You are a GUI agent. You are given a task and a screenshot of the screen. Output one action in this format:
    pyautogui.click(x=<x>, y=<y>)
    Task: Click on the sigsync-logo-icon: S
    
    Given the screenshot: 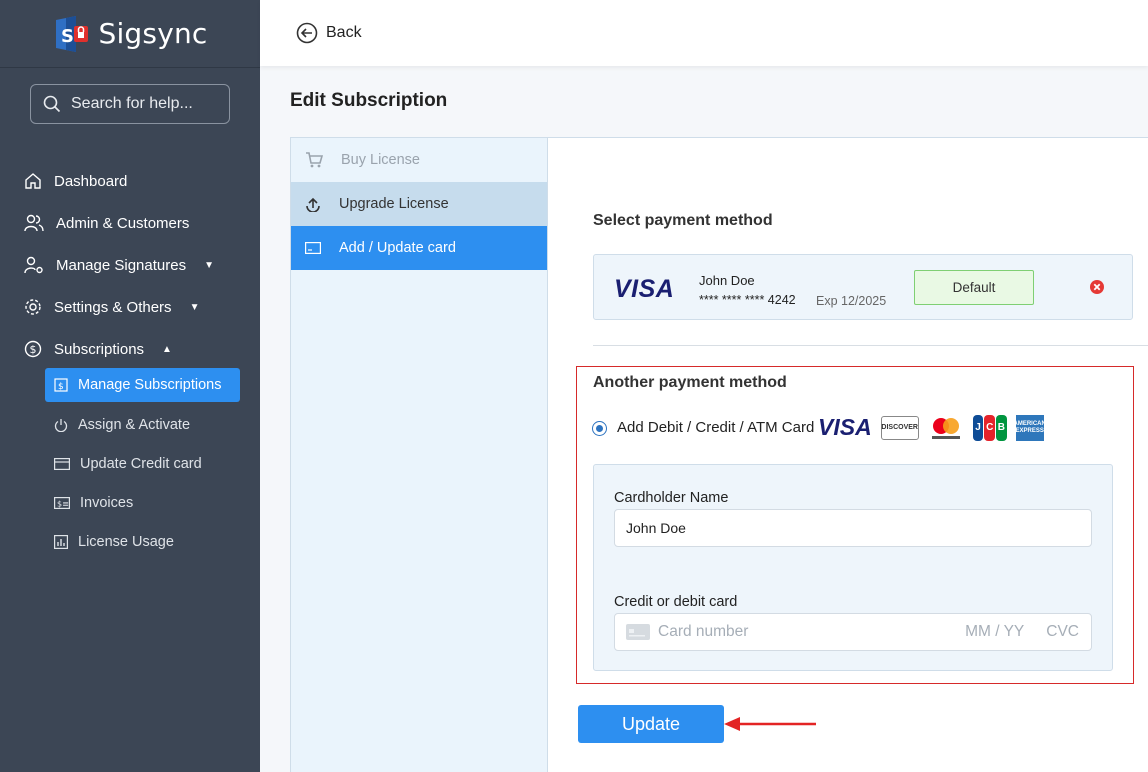 What is the action you would take?
    pyautogui.click(x=72, y=34)
    